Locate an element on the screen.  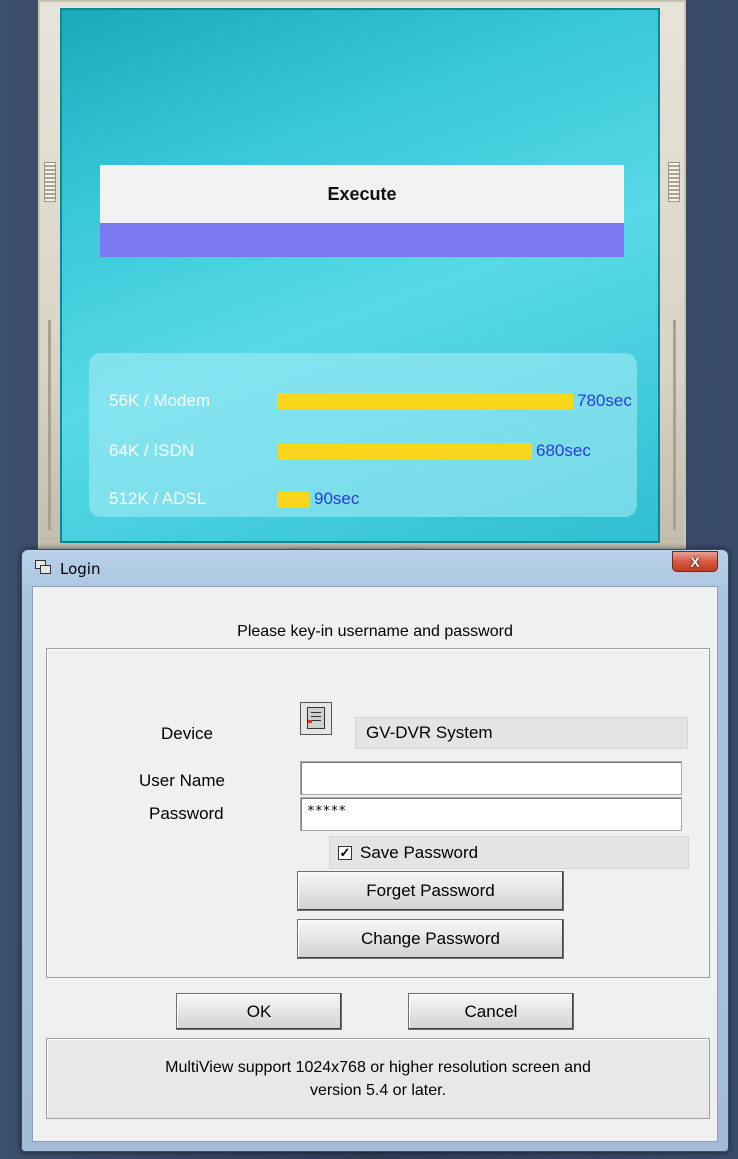
save-password-row: ✓ Save Password is located at coordinates (509, 852).